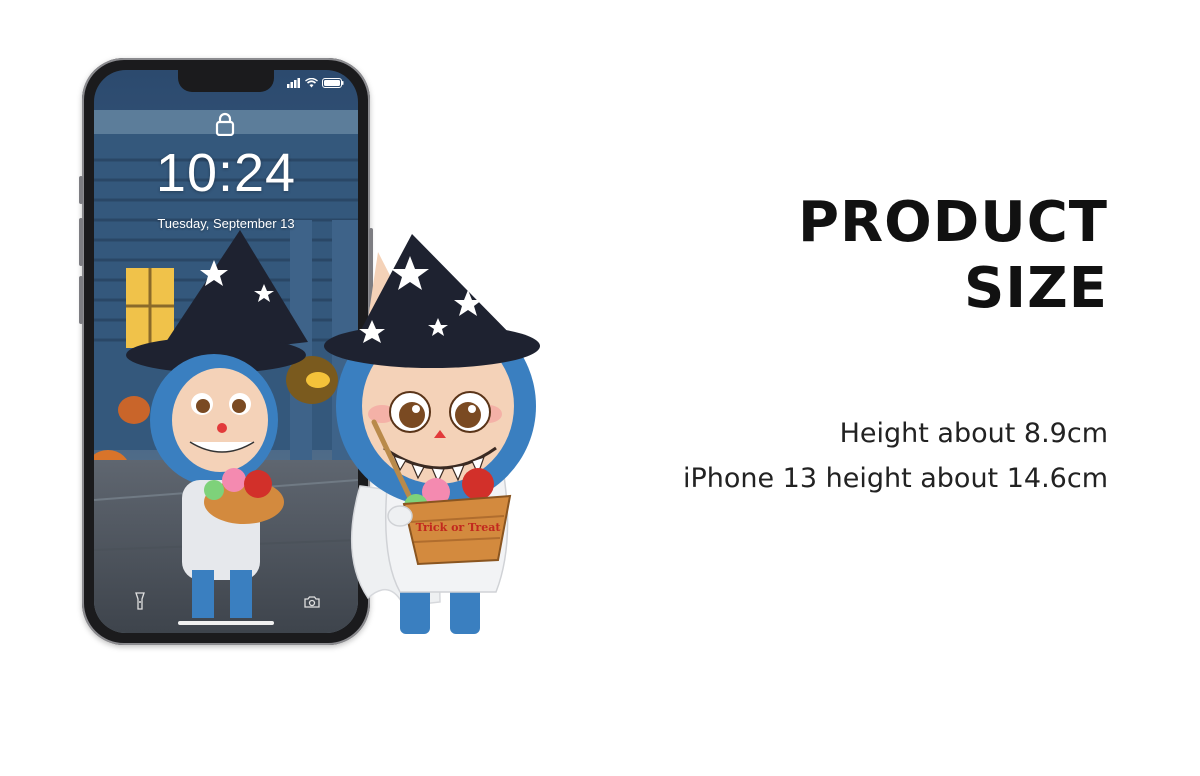  I want to click on battery-icon, so click(333, 83).